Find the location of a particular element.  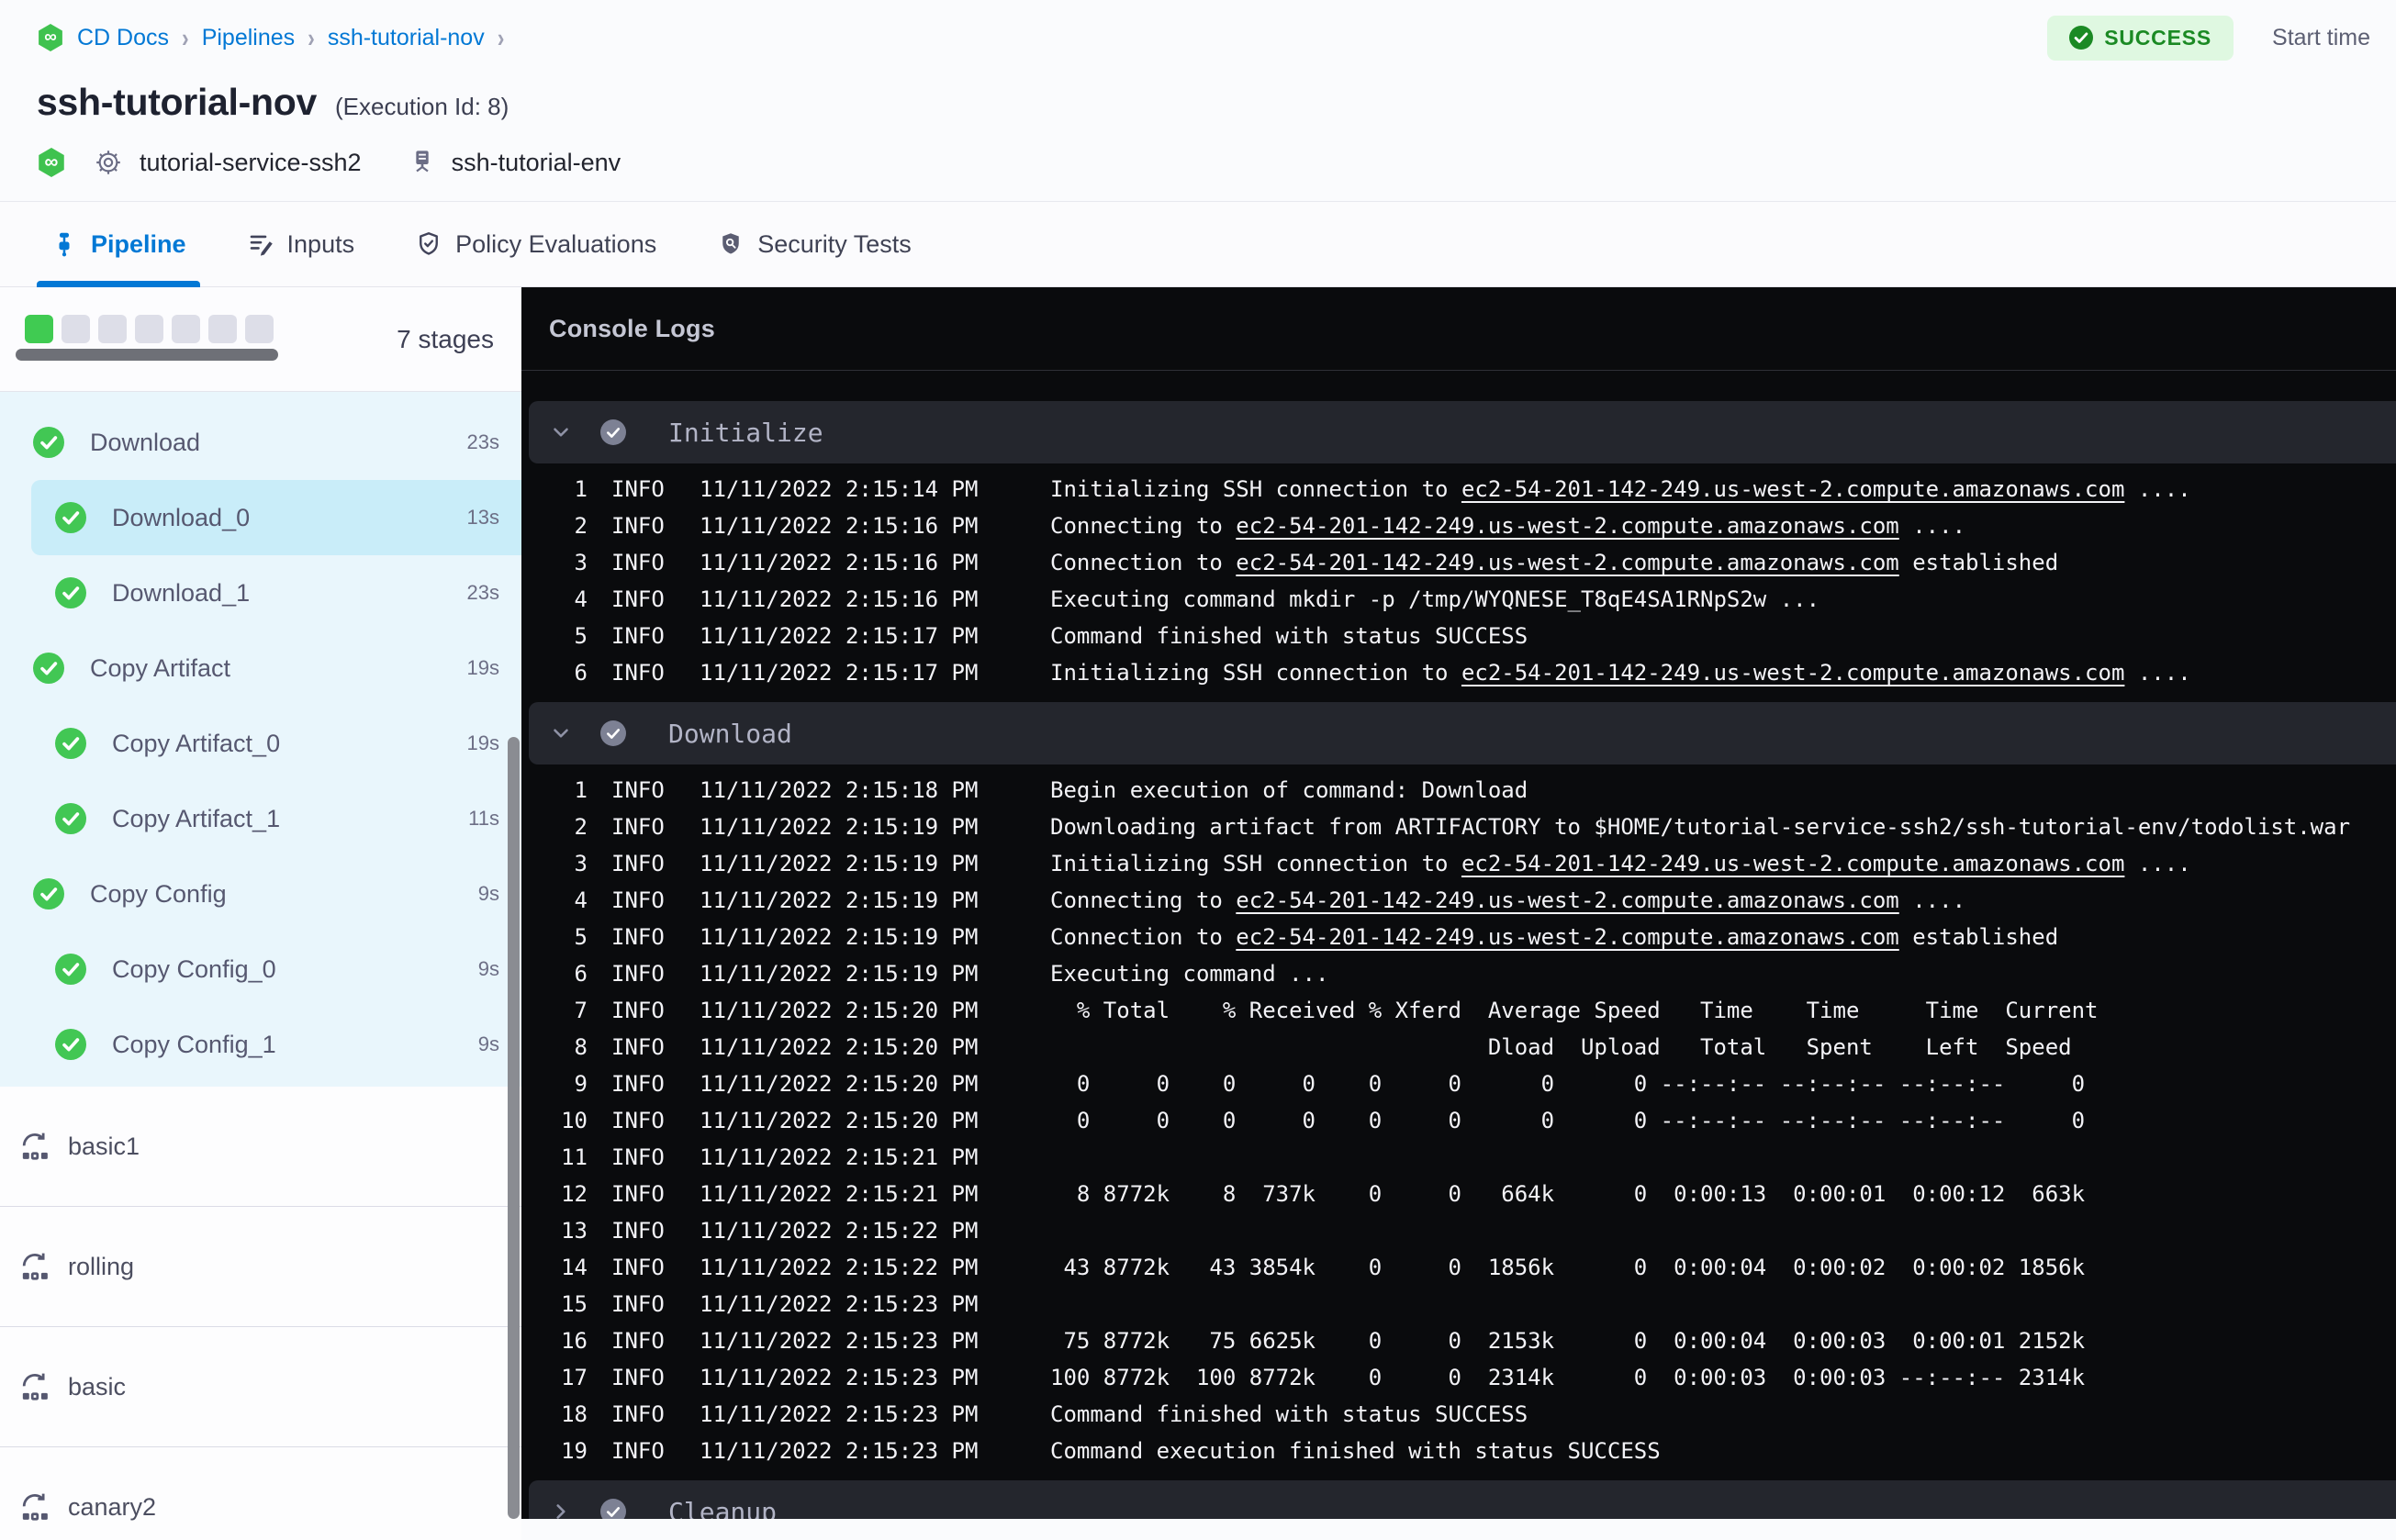

environment-name: ssh-tutorial-env is located at coordinates (536, 163).